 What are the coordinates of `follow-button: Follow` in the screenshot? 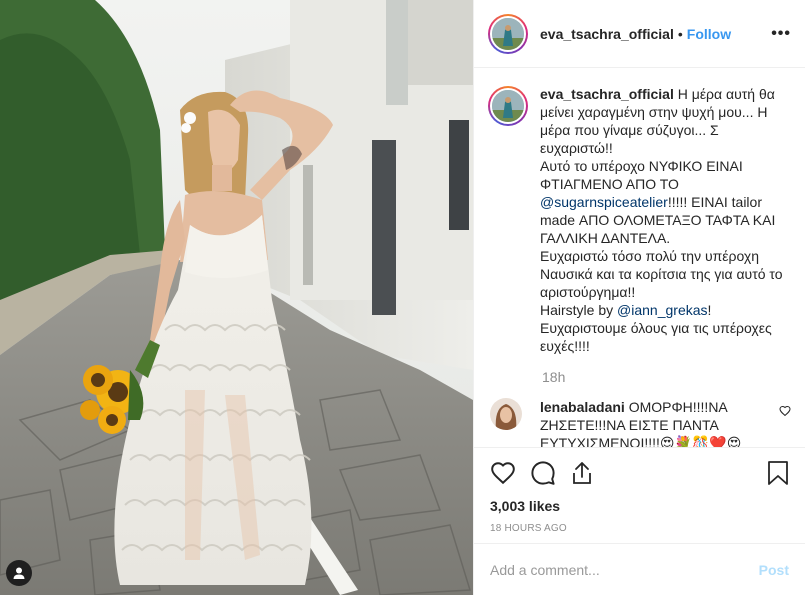 It's located at (709, 34).